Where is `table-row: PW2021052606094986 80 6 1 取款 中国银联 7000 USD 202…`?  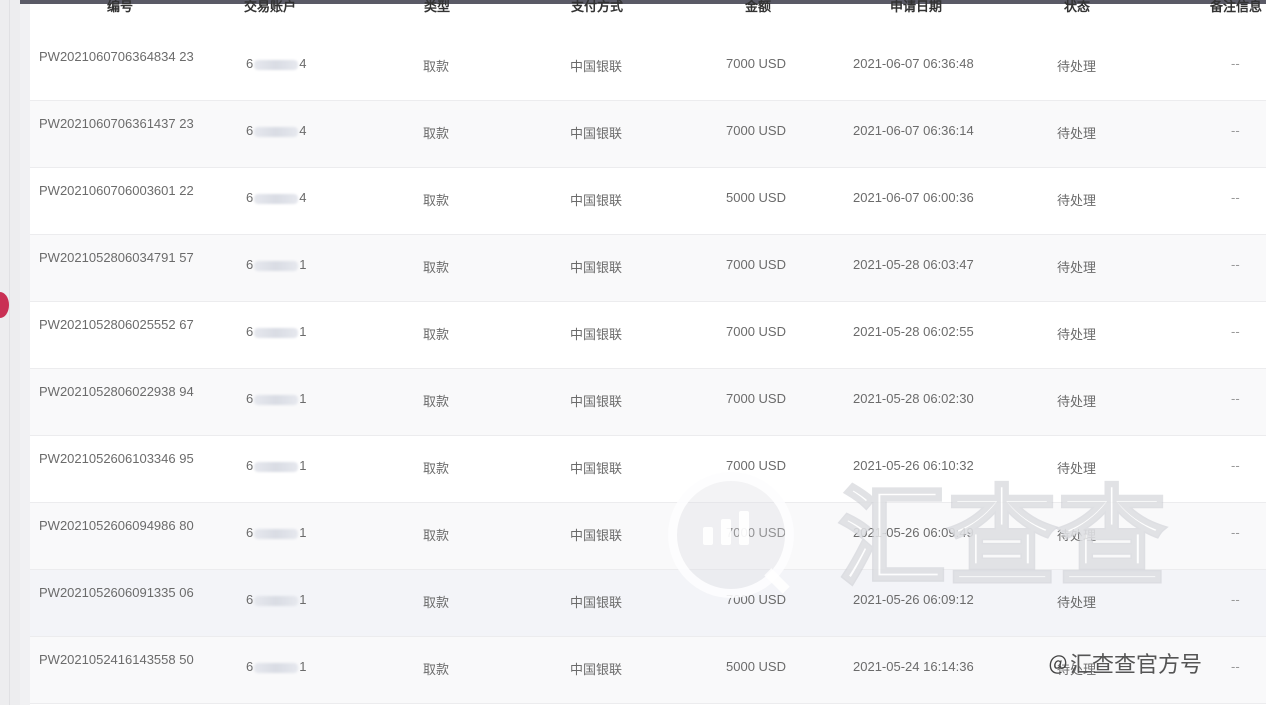 table-row: PW2021052606094986 80 6 1 取款 中国银联 7000 USD 202… is located at coordinates (648, 536).